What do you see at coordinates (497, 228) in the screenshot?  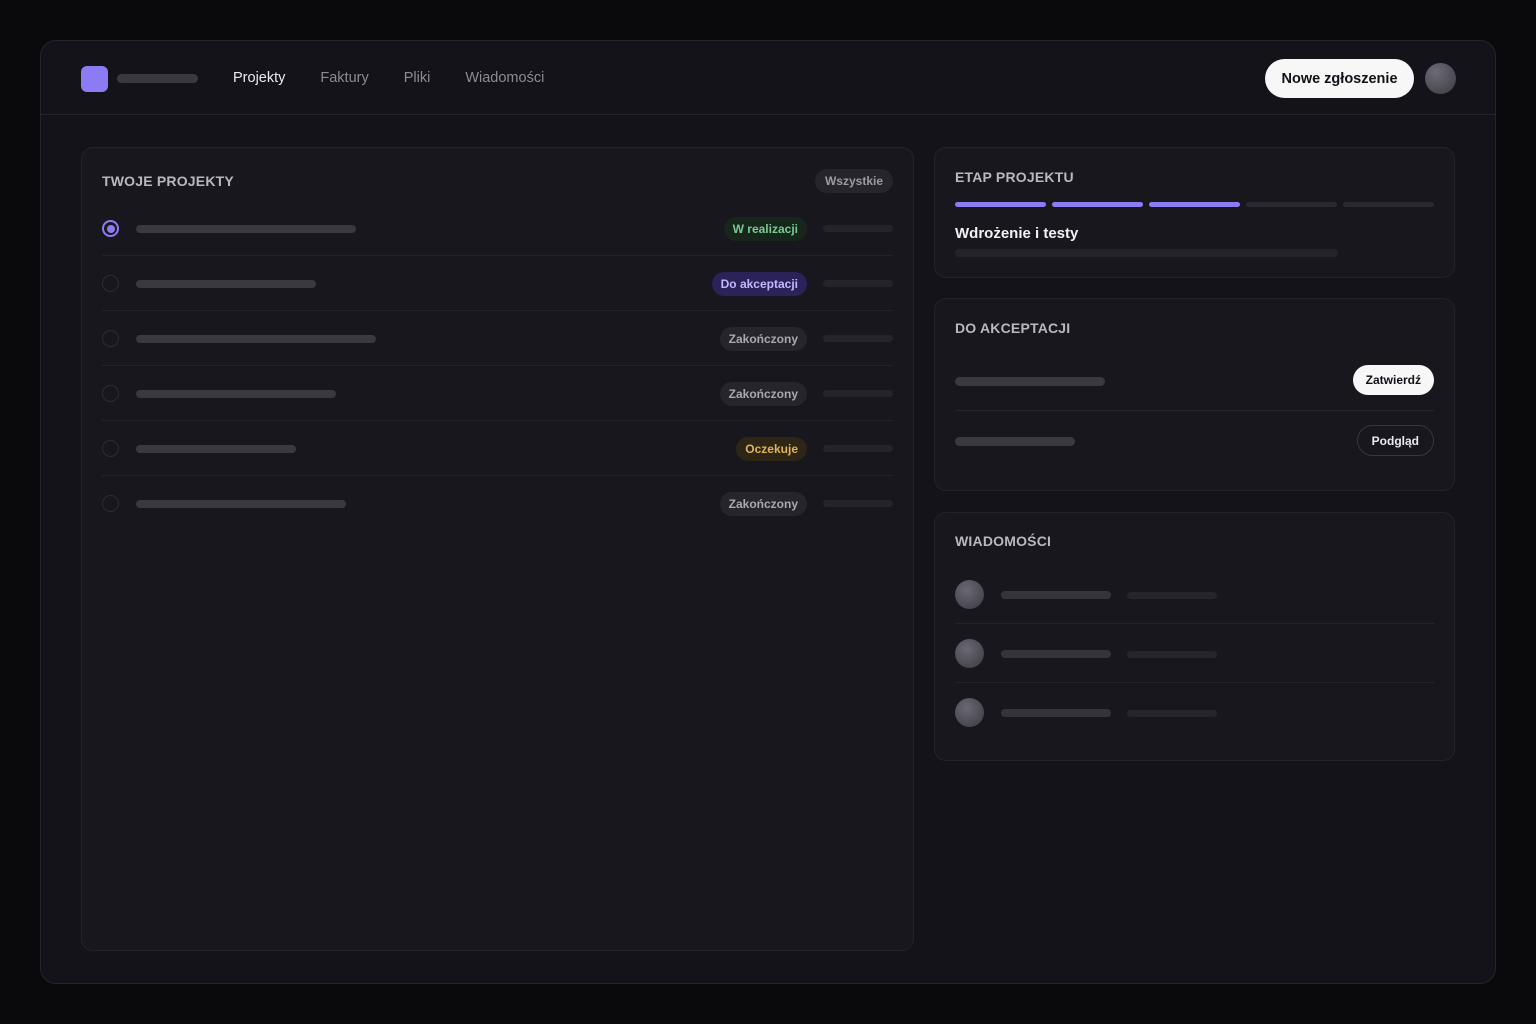 I see `project-row: W realizacji` at bounding box center [497, 228].